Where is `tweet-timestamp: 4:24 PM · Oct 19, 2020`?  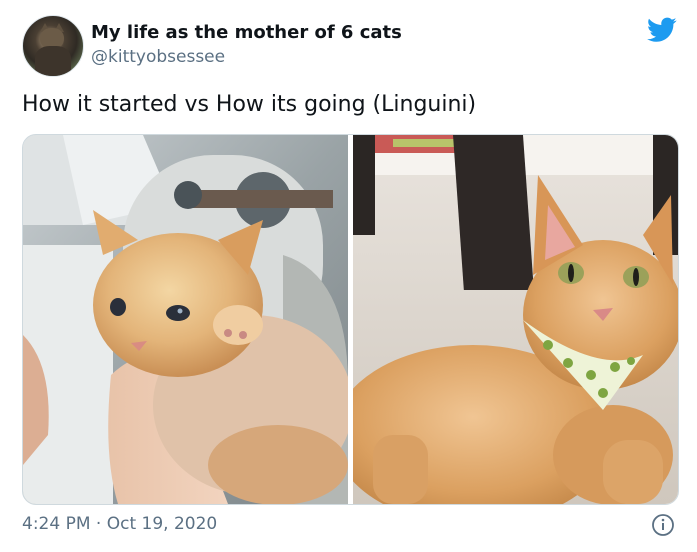 tweet-timestamp: 4:24 PM · Oct 19, 2020 is located at coordinates (119, 524).